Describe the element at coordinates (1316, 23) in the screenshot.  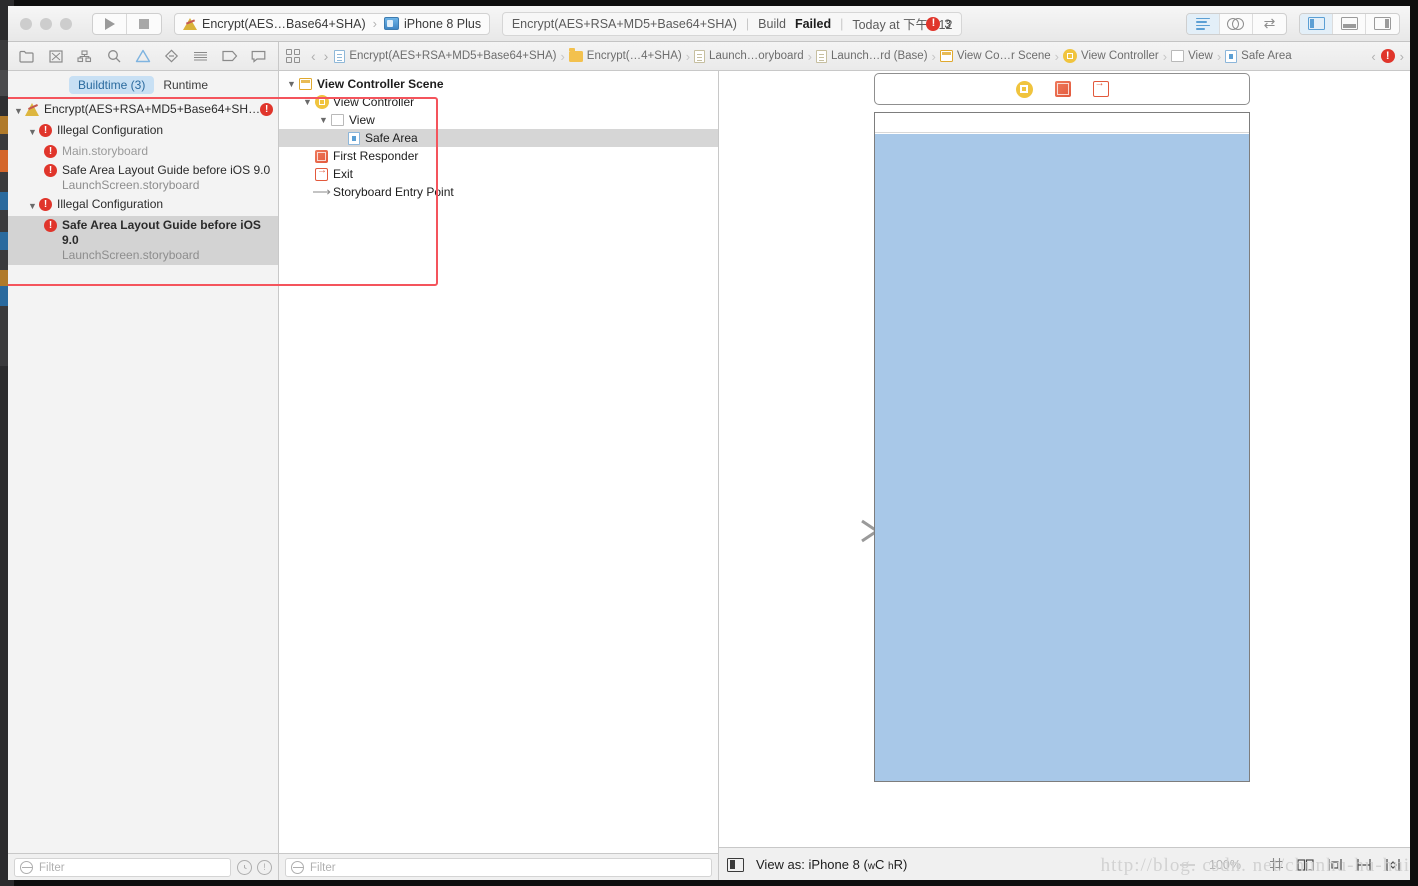
I see `toggle-navigator-button` at that location.